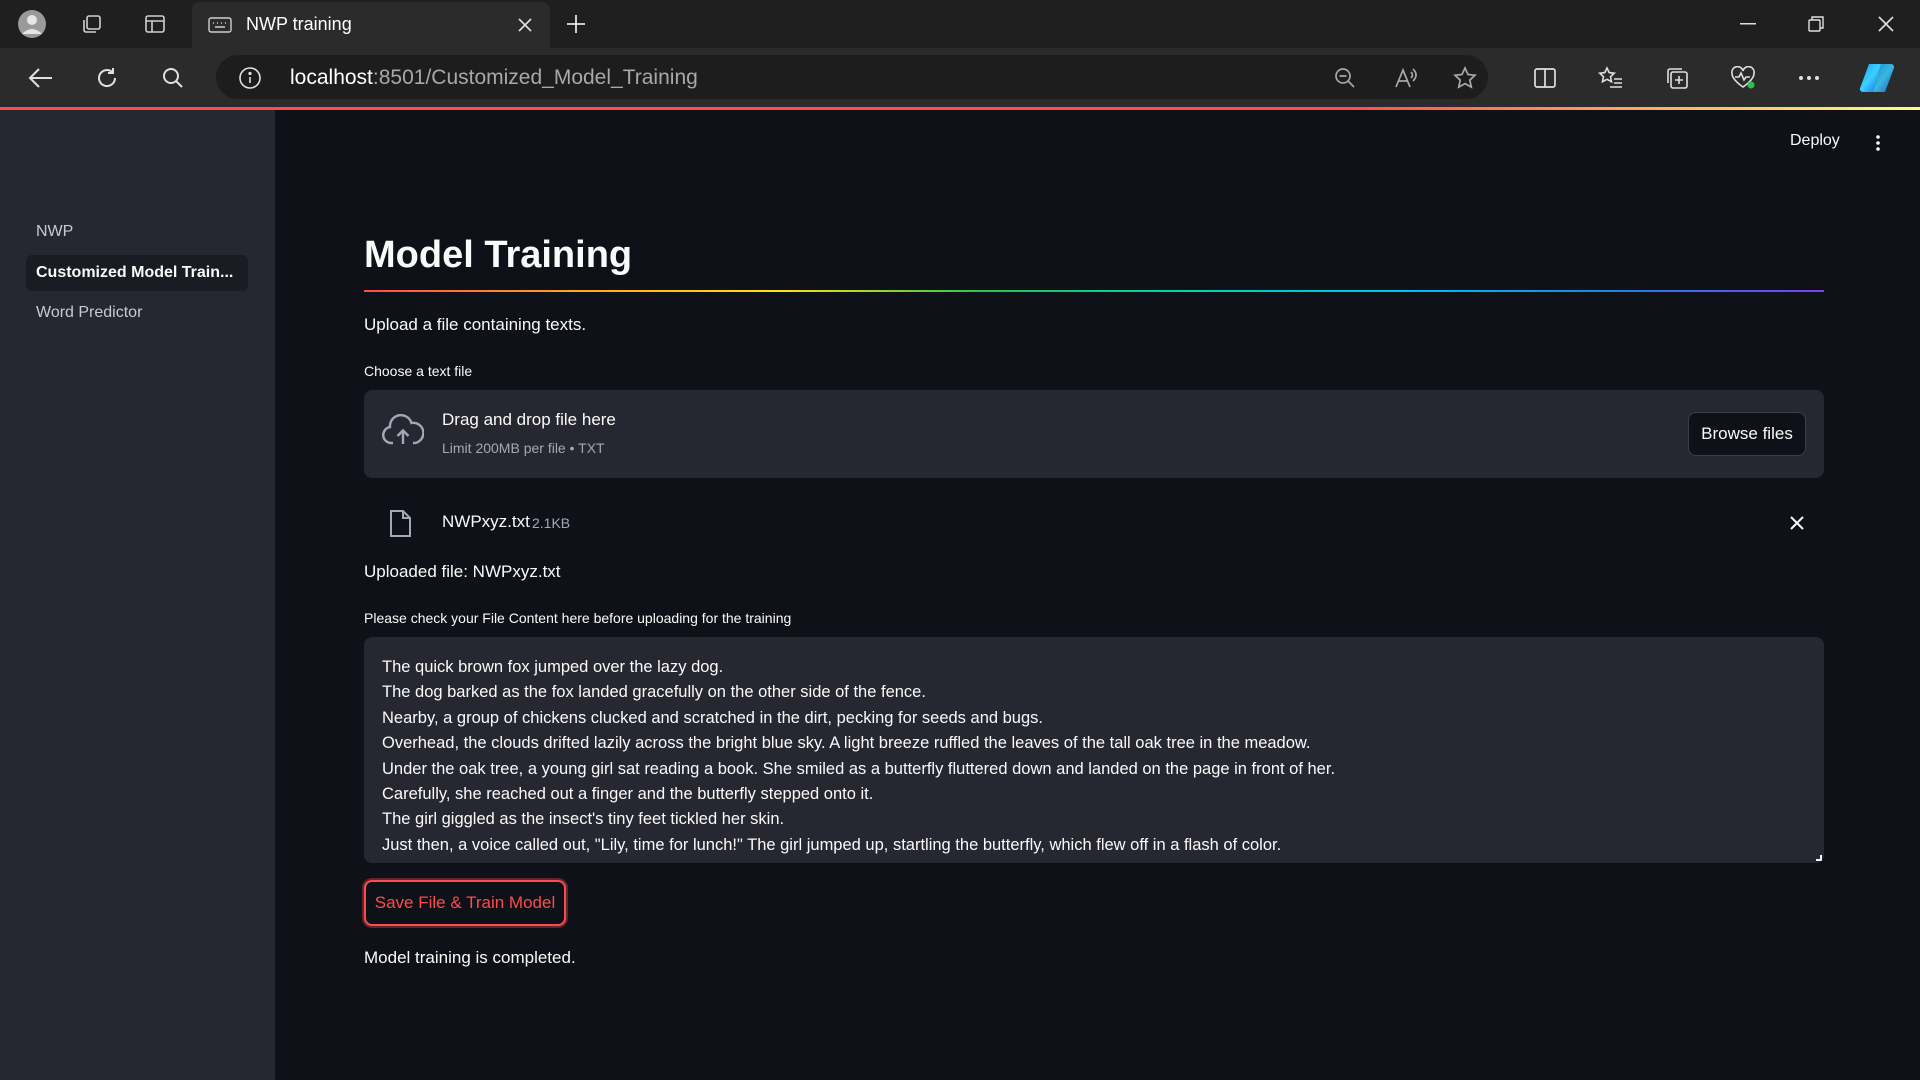 Image resolution: width=1920 pixels, height=1080 pixels. I want to click on browser-tab-active: NWP training, so click(371, 25).